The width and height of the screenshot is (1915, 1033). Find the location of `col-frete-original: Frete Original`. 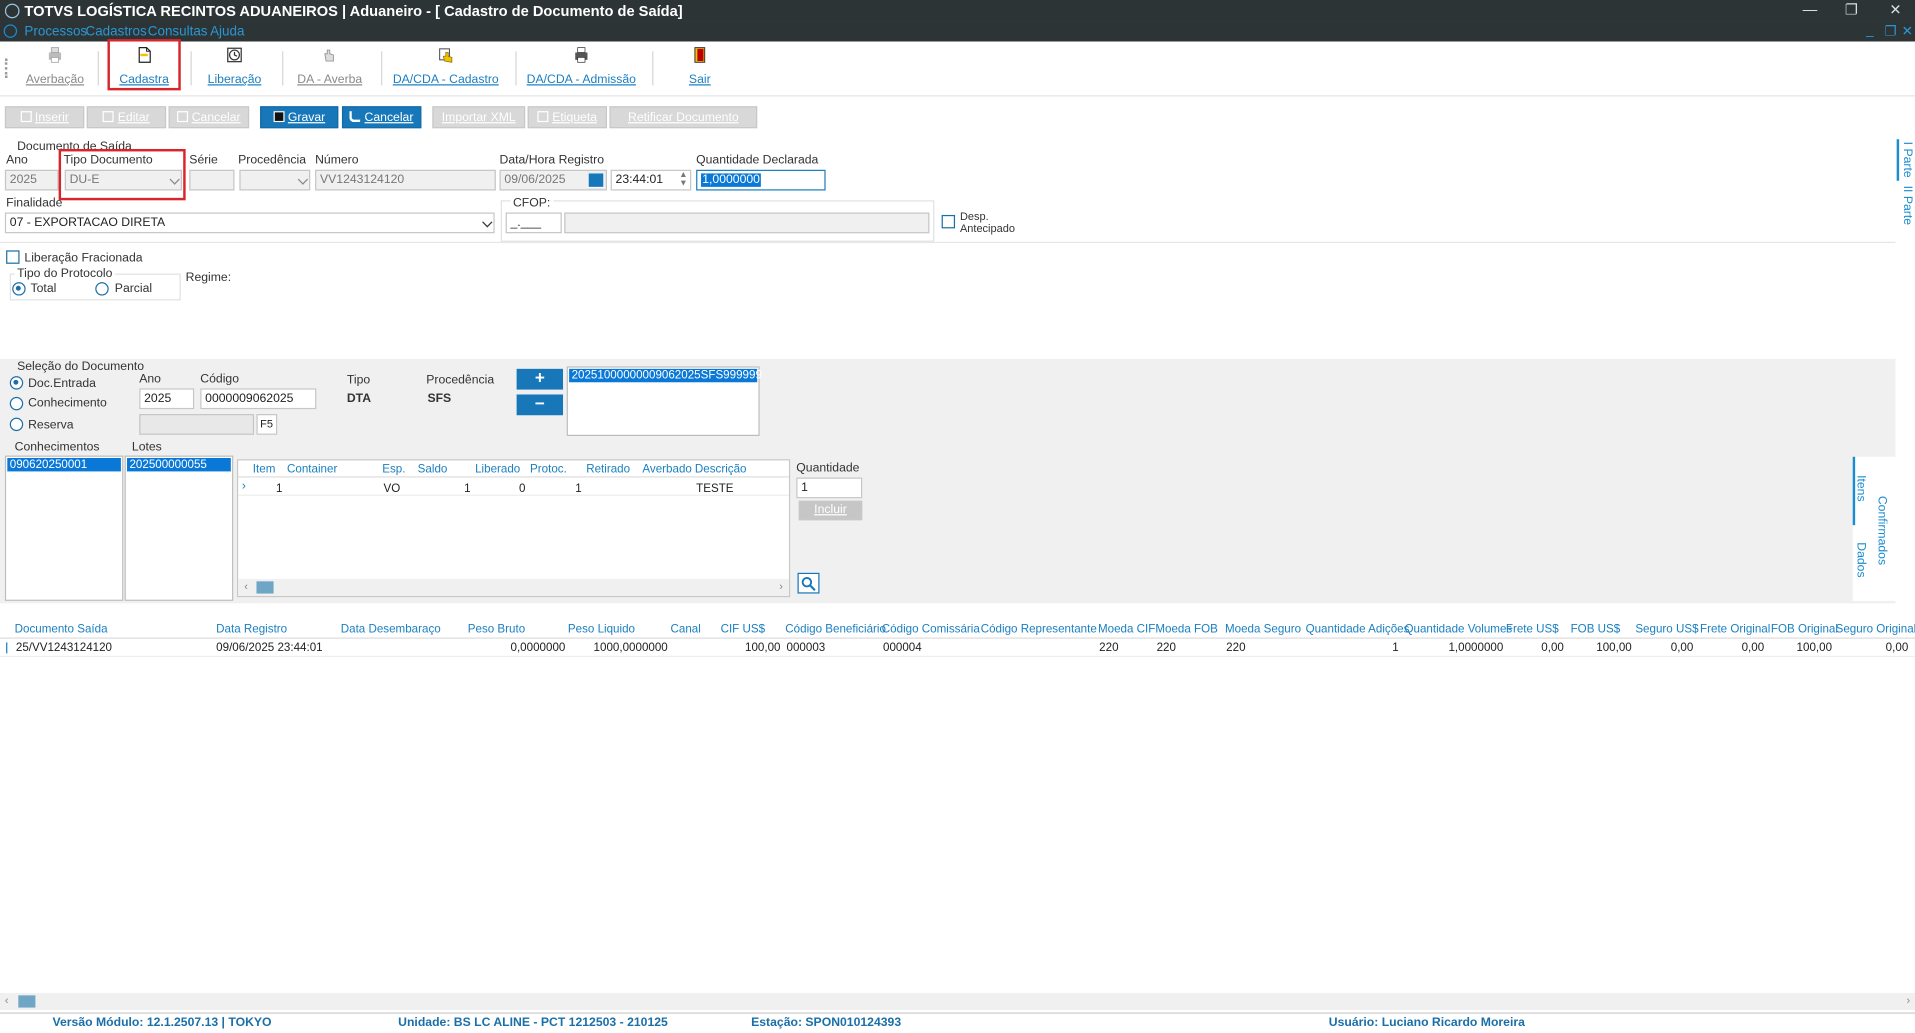

col-frete-original: Frete Original is located at coordinates (1735, 629).